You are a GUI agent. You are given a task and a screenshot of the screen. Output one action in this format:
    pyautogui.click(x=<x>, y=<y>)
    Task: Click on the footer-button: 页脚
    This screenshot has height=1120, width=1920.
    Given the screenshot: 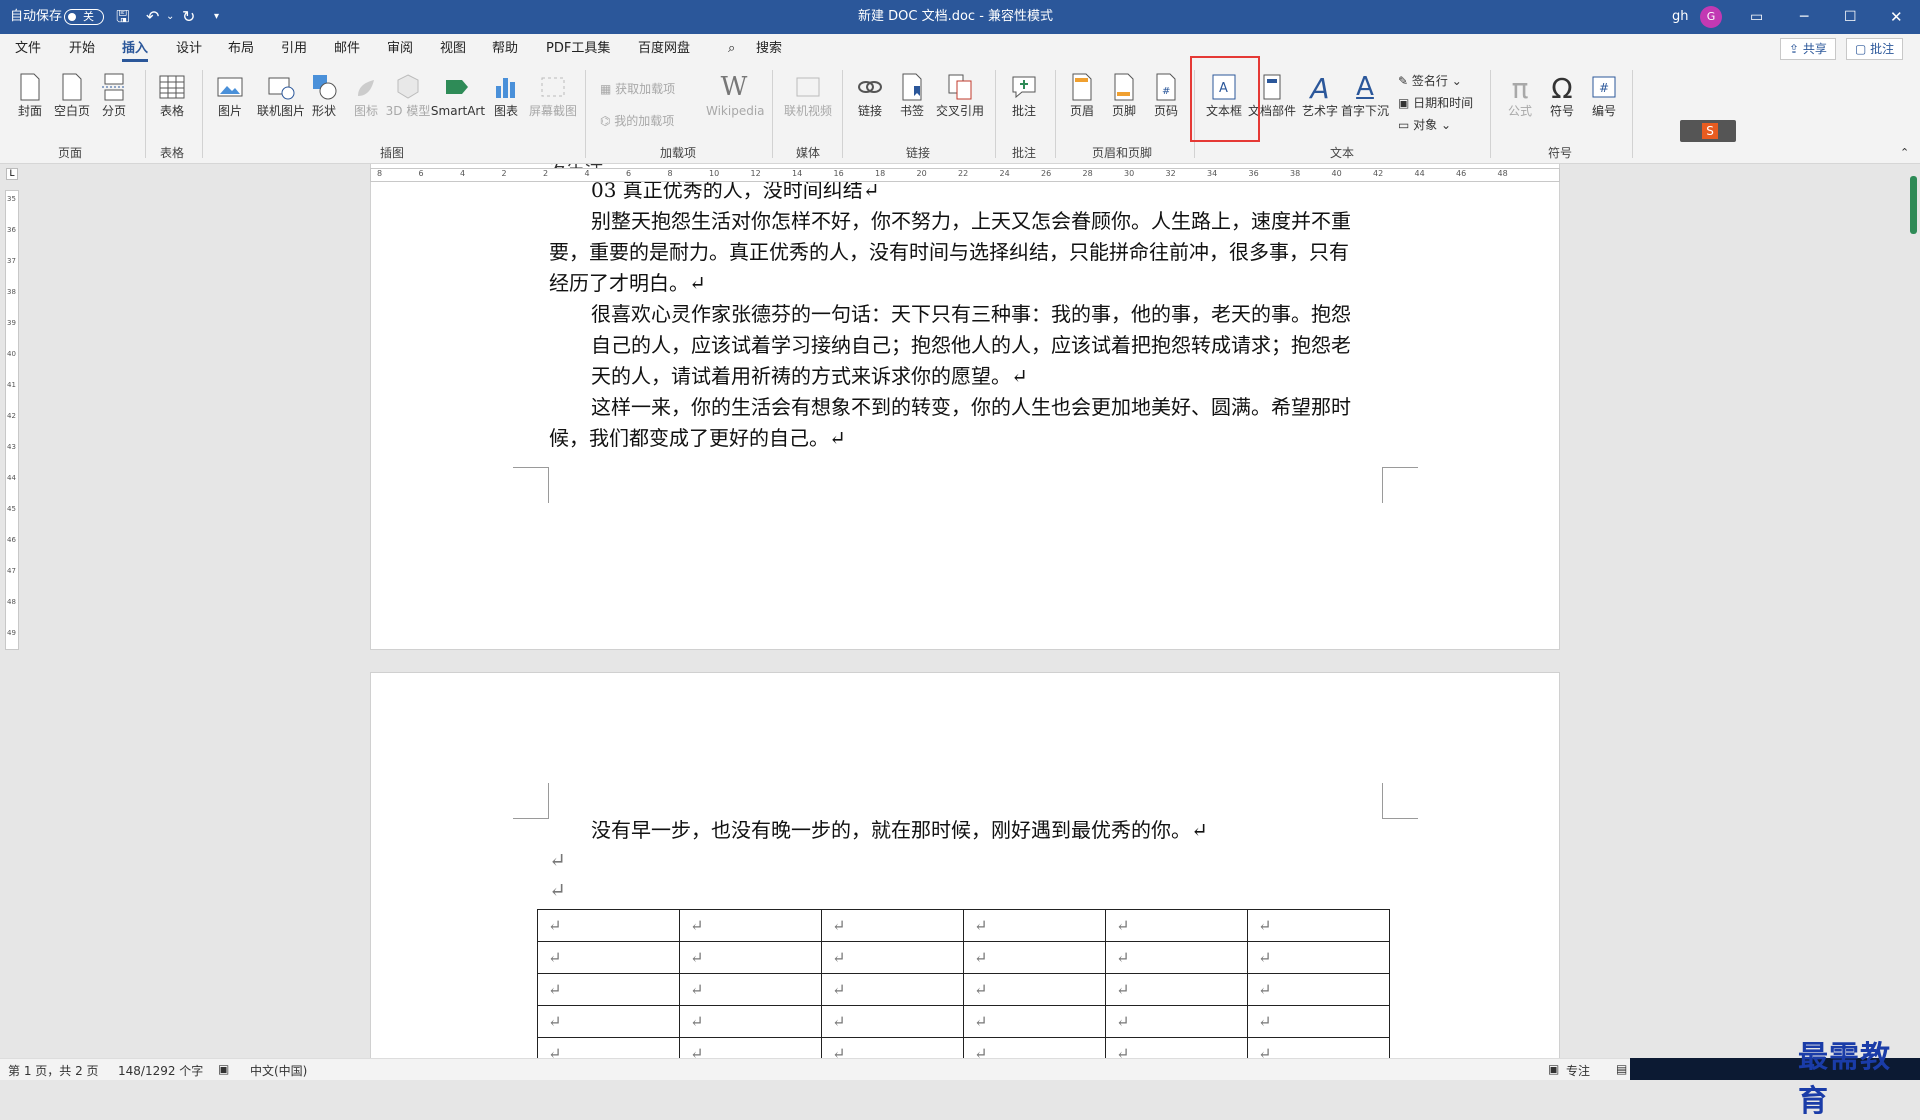 What is the action you would take?
    pyautogui.click(x=1124, y=104)
    